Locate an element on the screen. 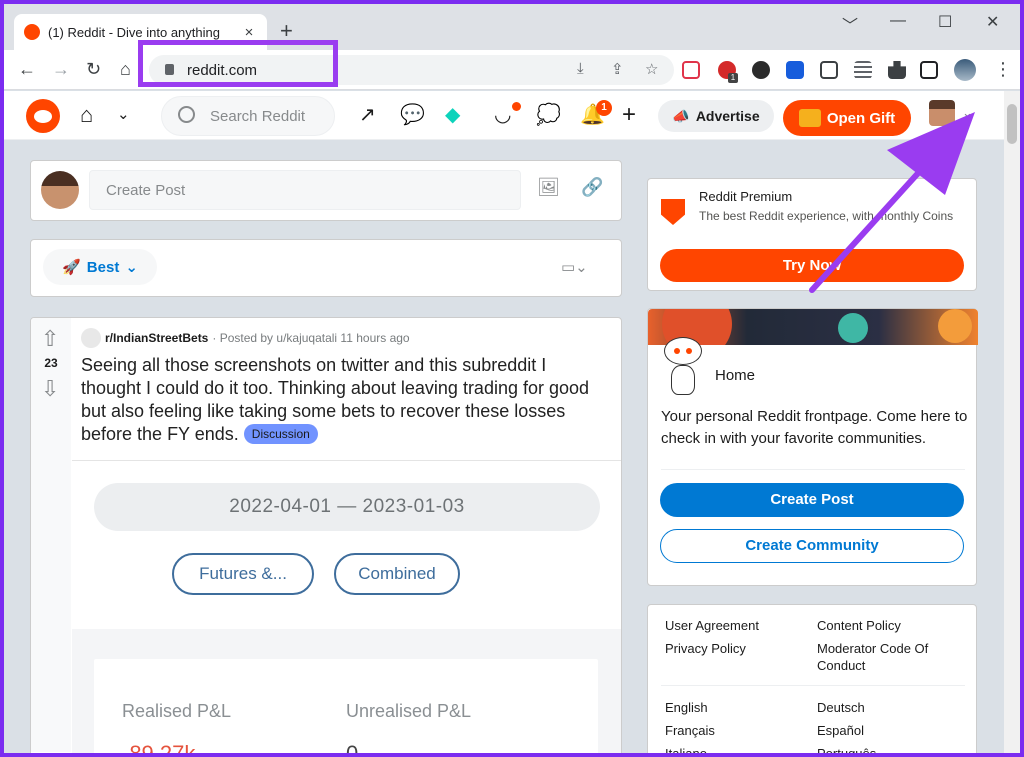 The height and width of the screenshot is (757, 1024). unrealised-pnl-label: Unrealised P&L is located at coordinates (409, 711).